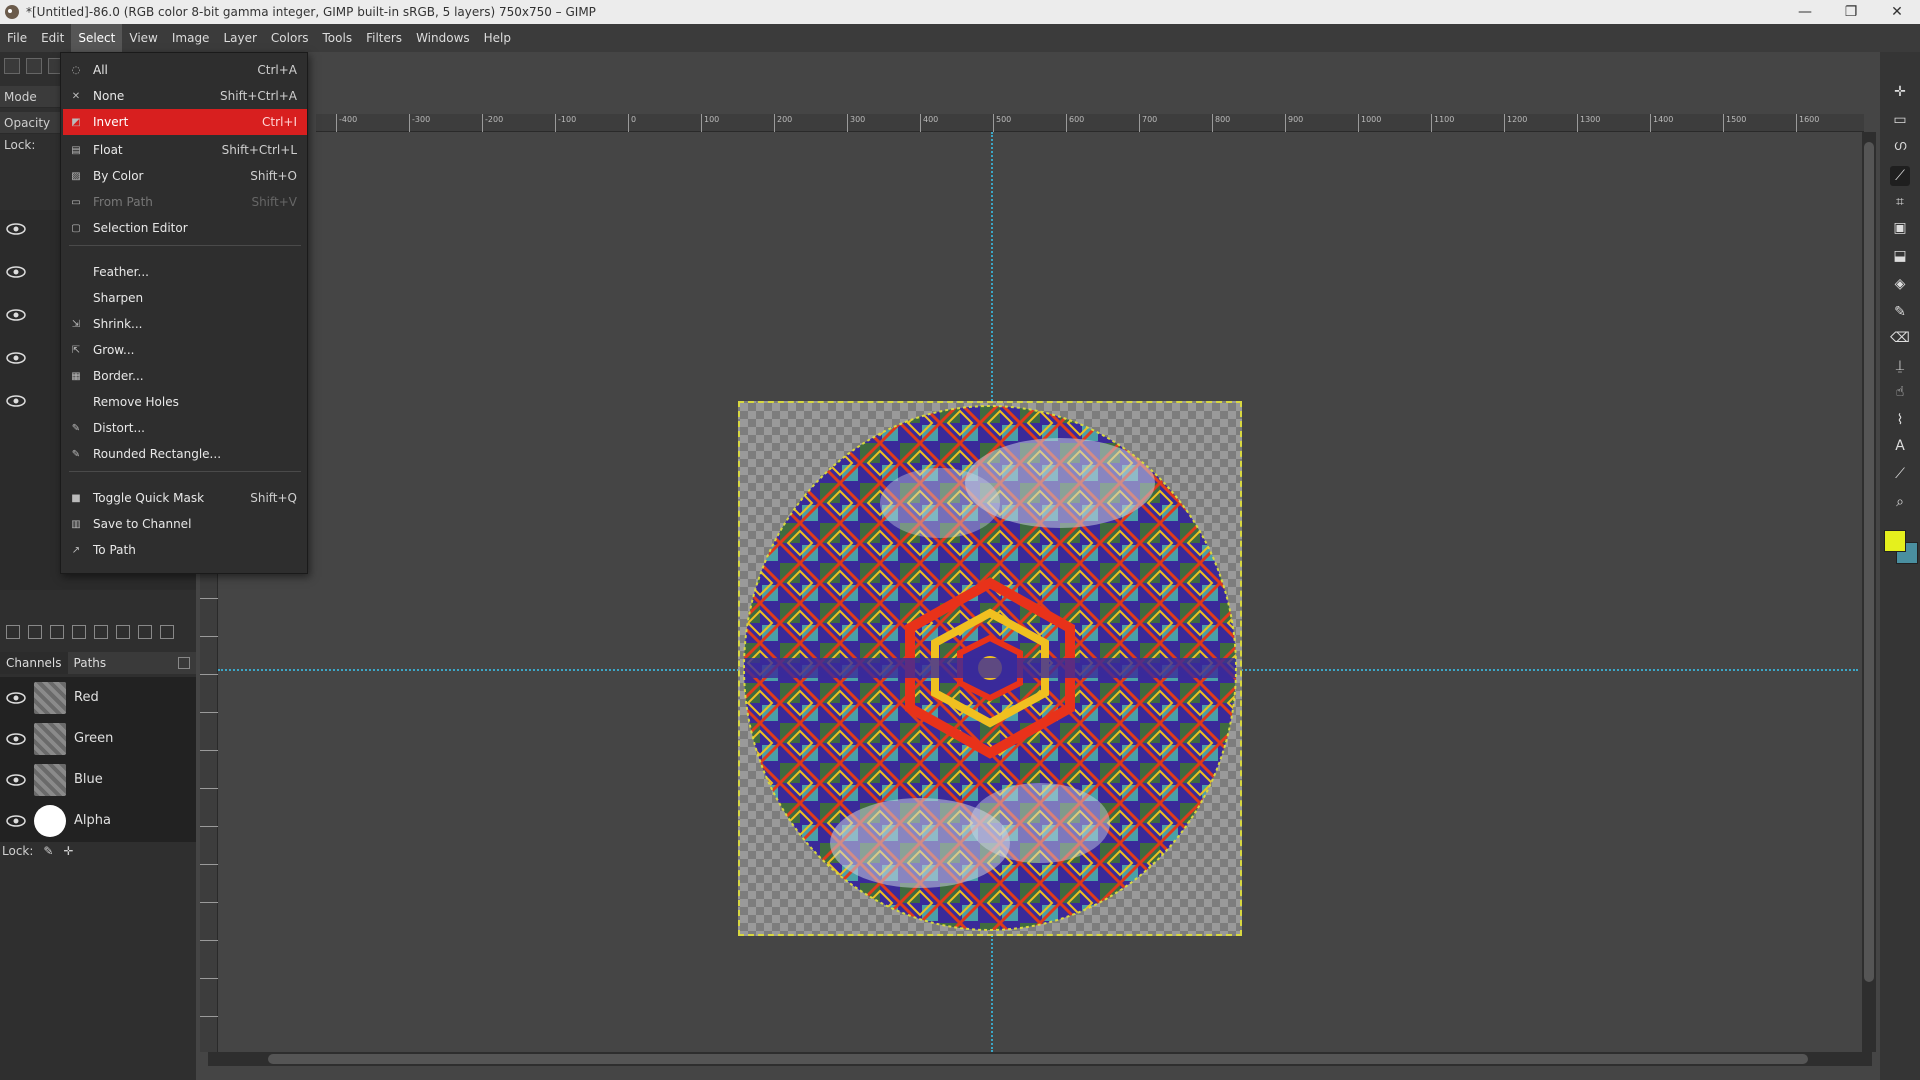  I want to click on menu-image: Image, so click(191, 38).